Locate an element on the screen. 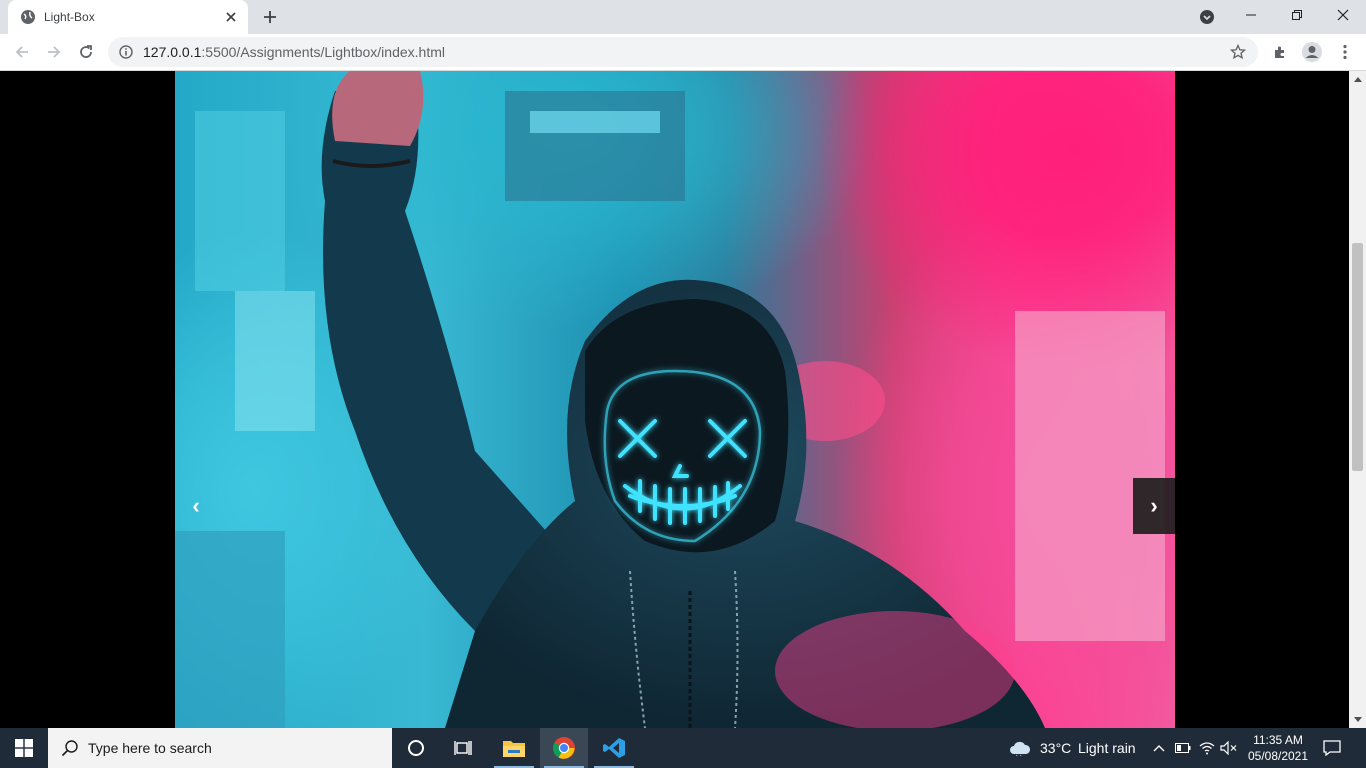 The image size is (1366, 768). wifi-icon is located at coordinates (1207, 748).